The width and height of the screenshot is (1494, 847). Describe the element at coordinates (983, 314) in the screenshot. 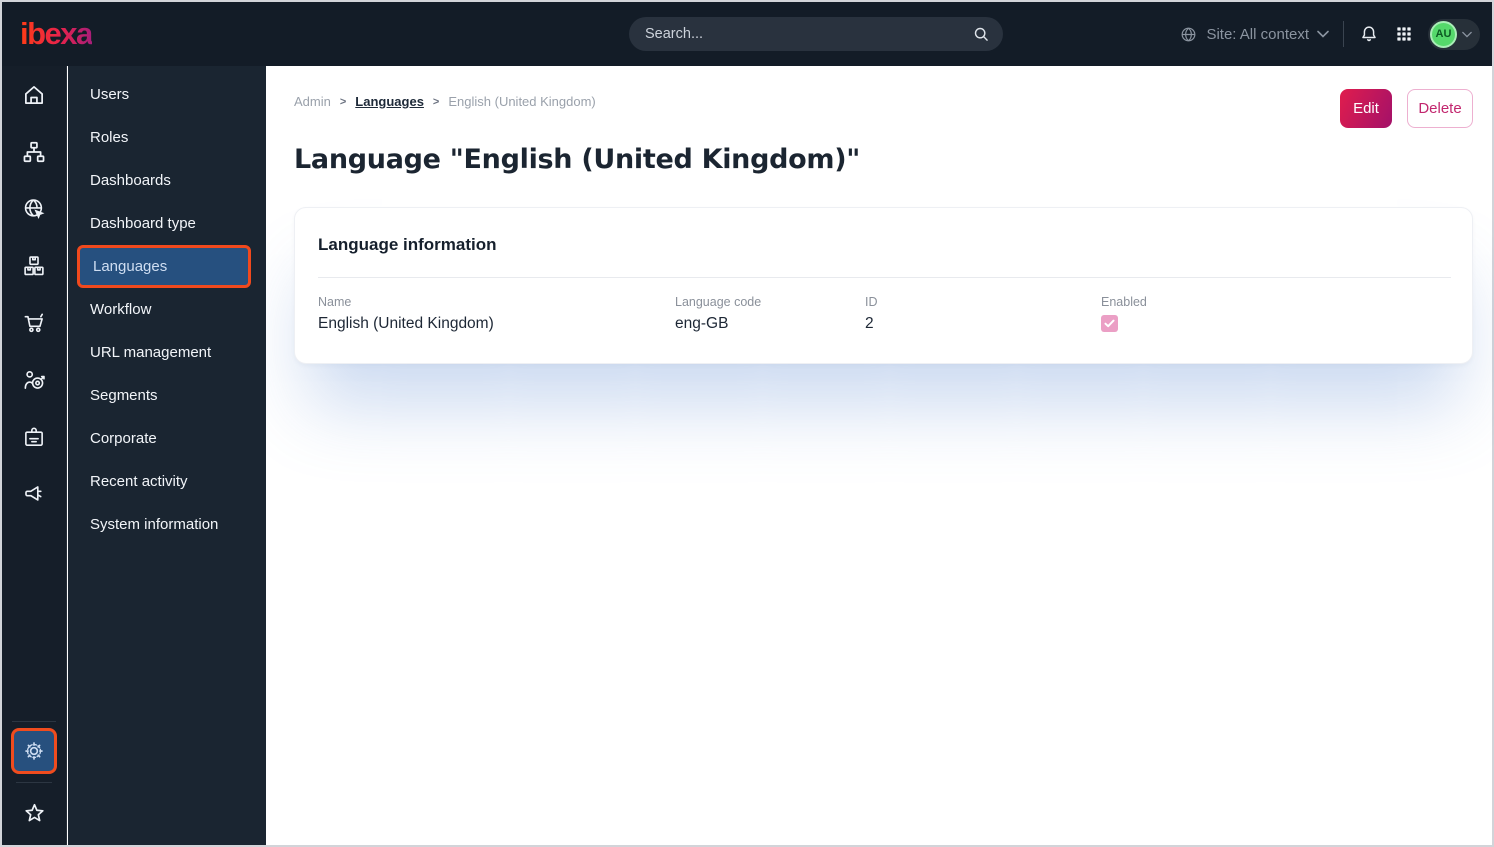

I see `field-id: ID 2` at that location.